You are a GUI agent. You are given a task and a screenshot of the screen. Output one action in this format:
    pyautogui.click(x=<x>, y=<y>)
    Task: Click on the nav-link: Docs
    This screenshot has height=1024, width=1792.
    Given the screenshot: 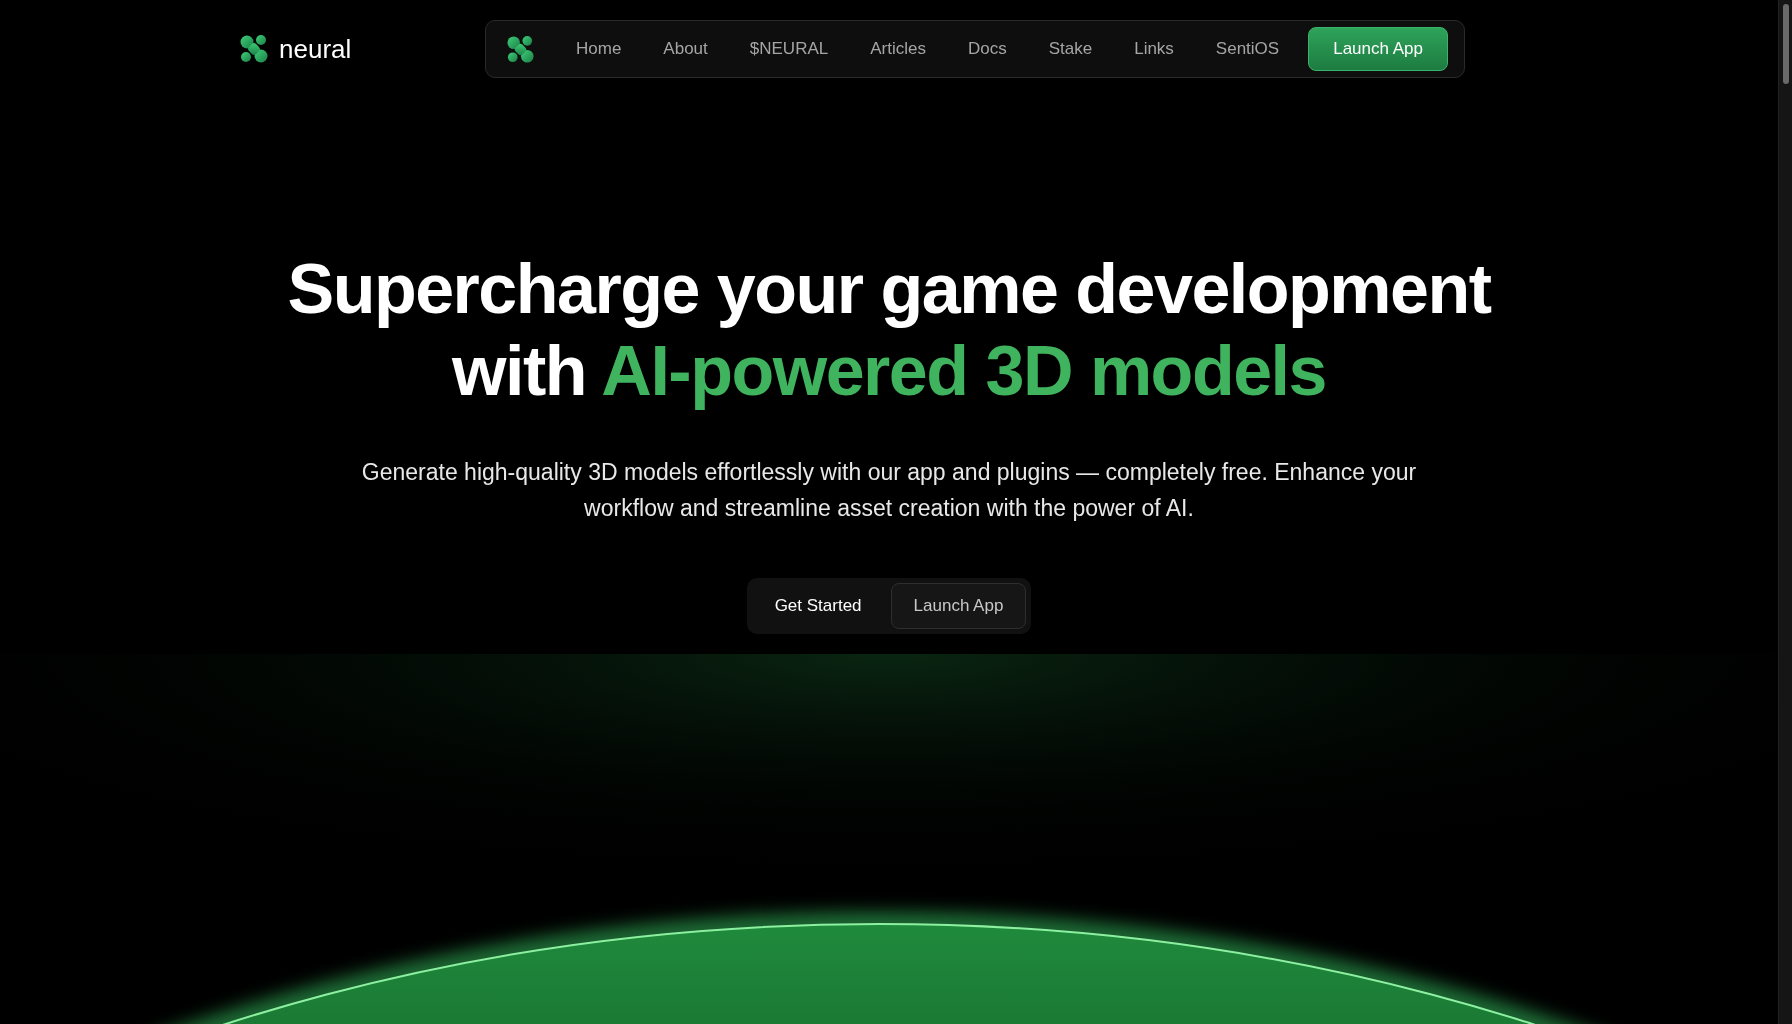 What is the action you would take?
    pyautogui.click(x=987, y=49)
    